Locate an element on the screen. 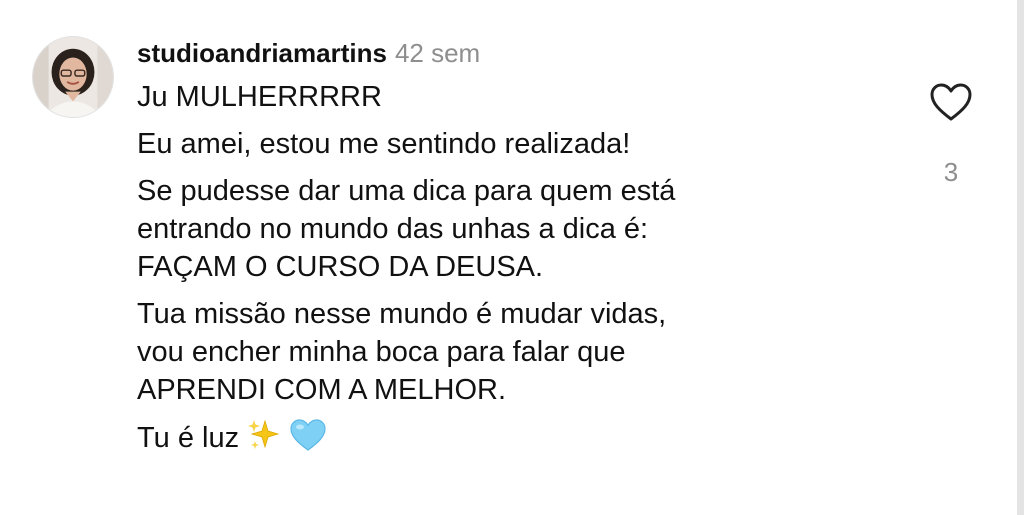 This screenshot has width=1024, height=515. like-count: 3 is located at coordinates (951, 172).